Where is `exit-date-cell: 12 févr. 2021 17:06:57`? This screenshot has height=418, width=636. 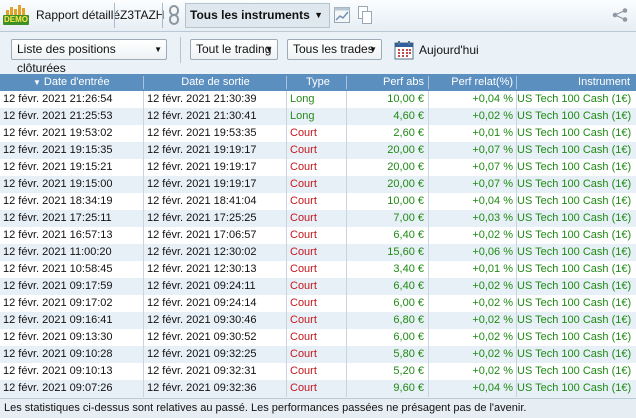
exit-date-cell: 12 févr. 2021 17:06:57 is located at coordinates (215, 235).